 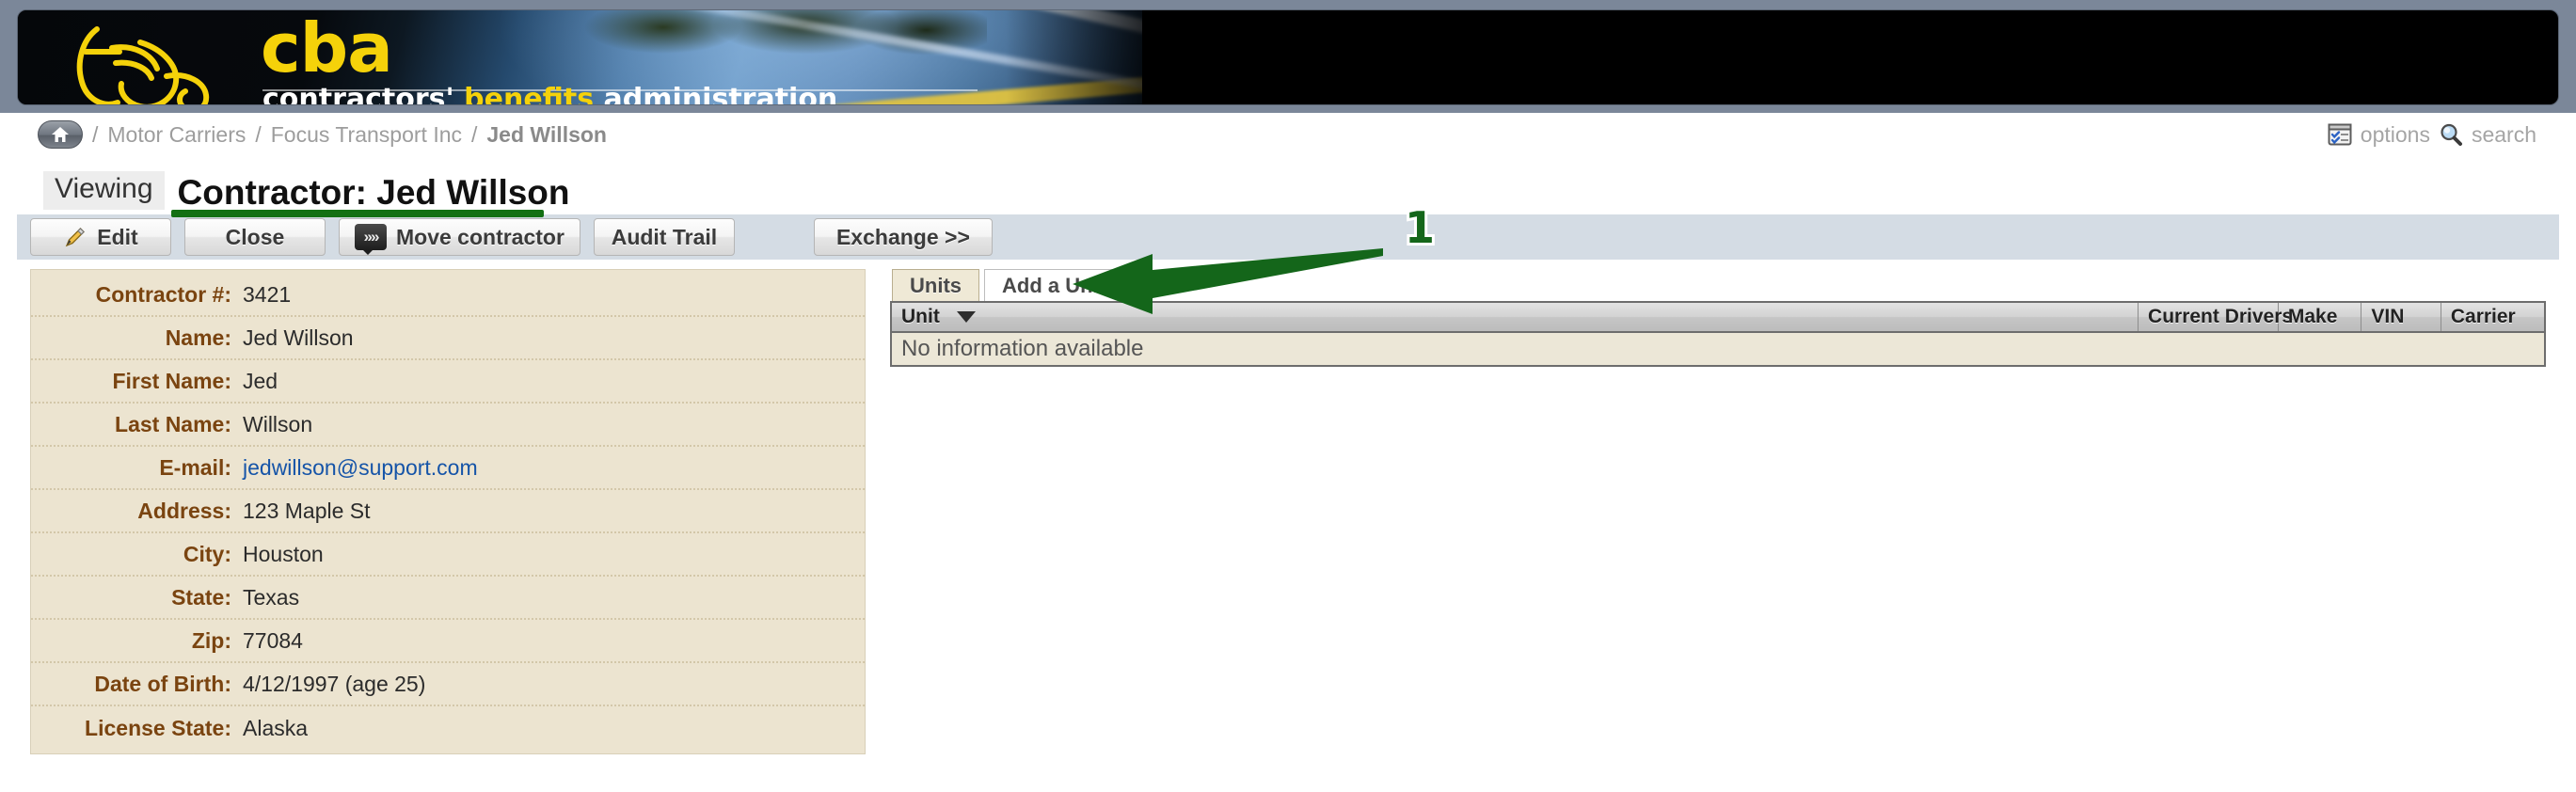 What do you see at coordinates (366, 135) in the screenshot?
I see `breadcrumb-item-focus-transport-inc: Focus Transport Inc` at bounding box center [366, 135].